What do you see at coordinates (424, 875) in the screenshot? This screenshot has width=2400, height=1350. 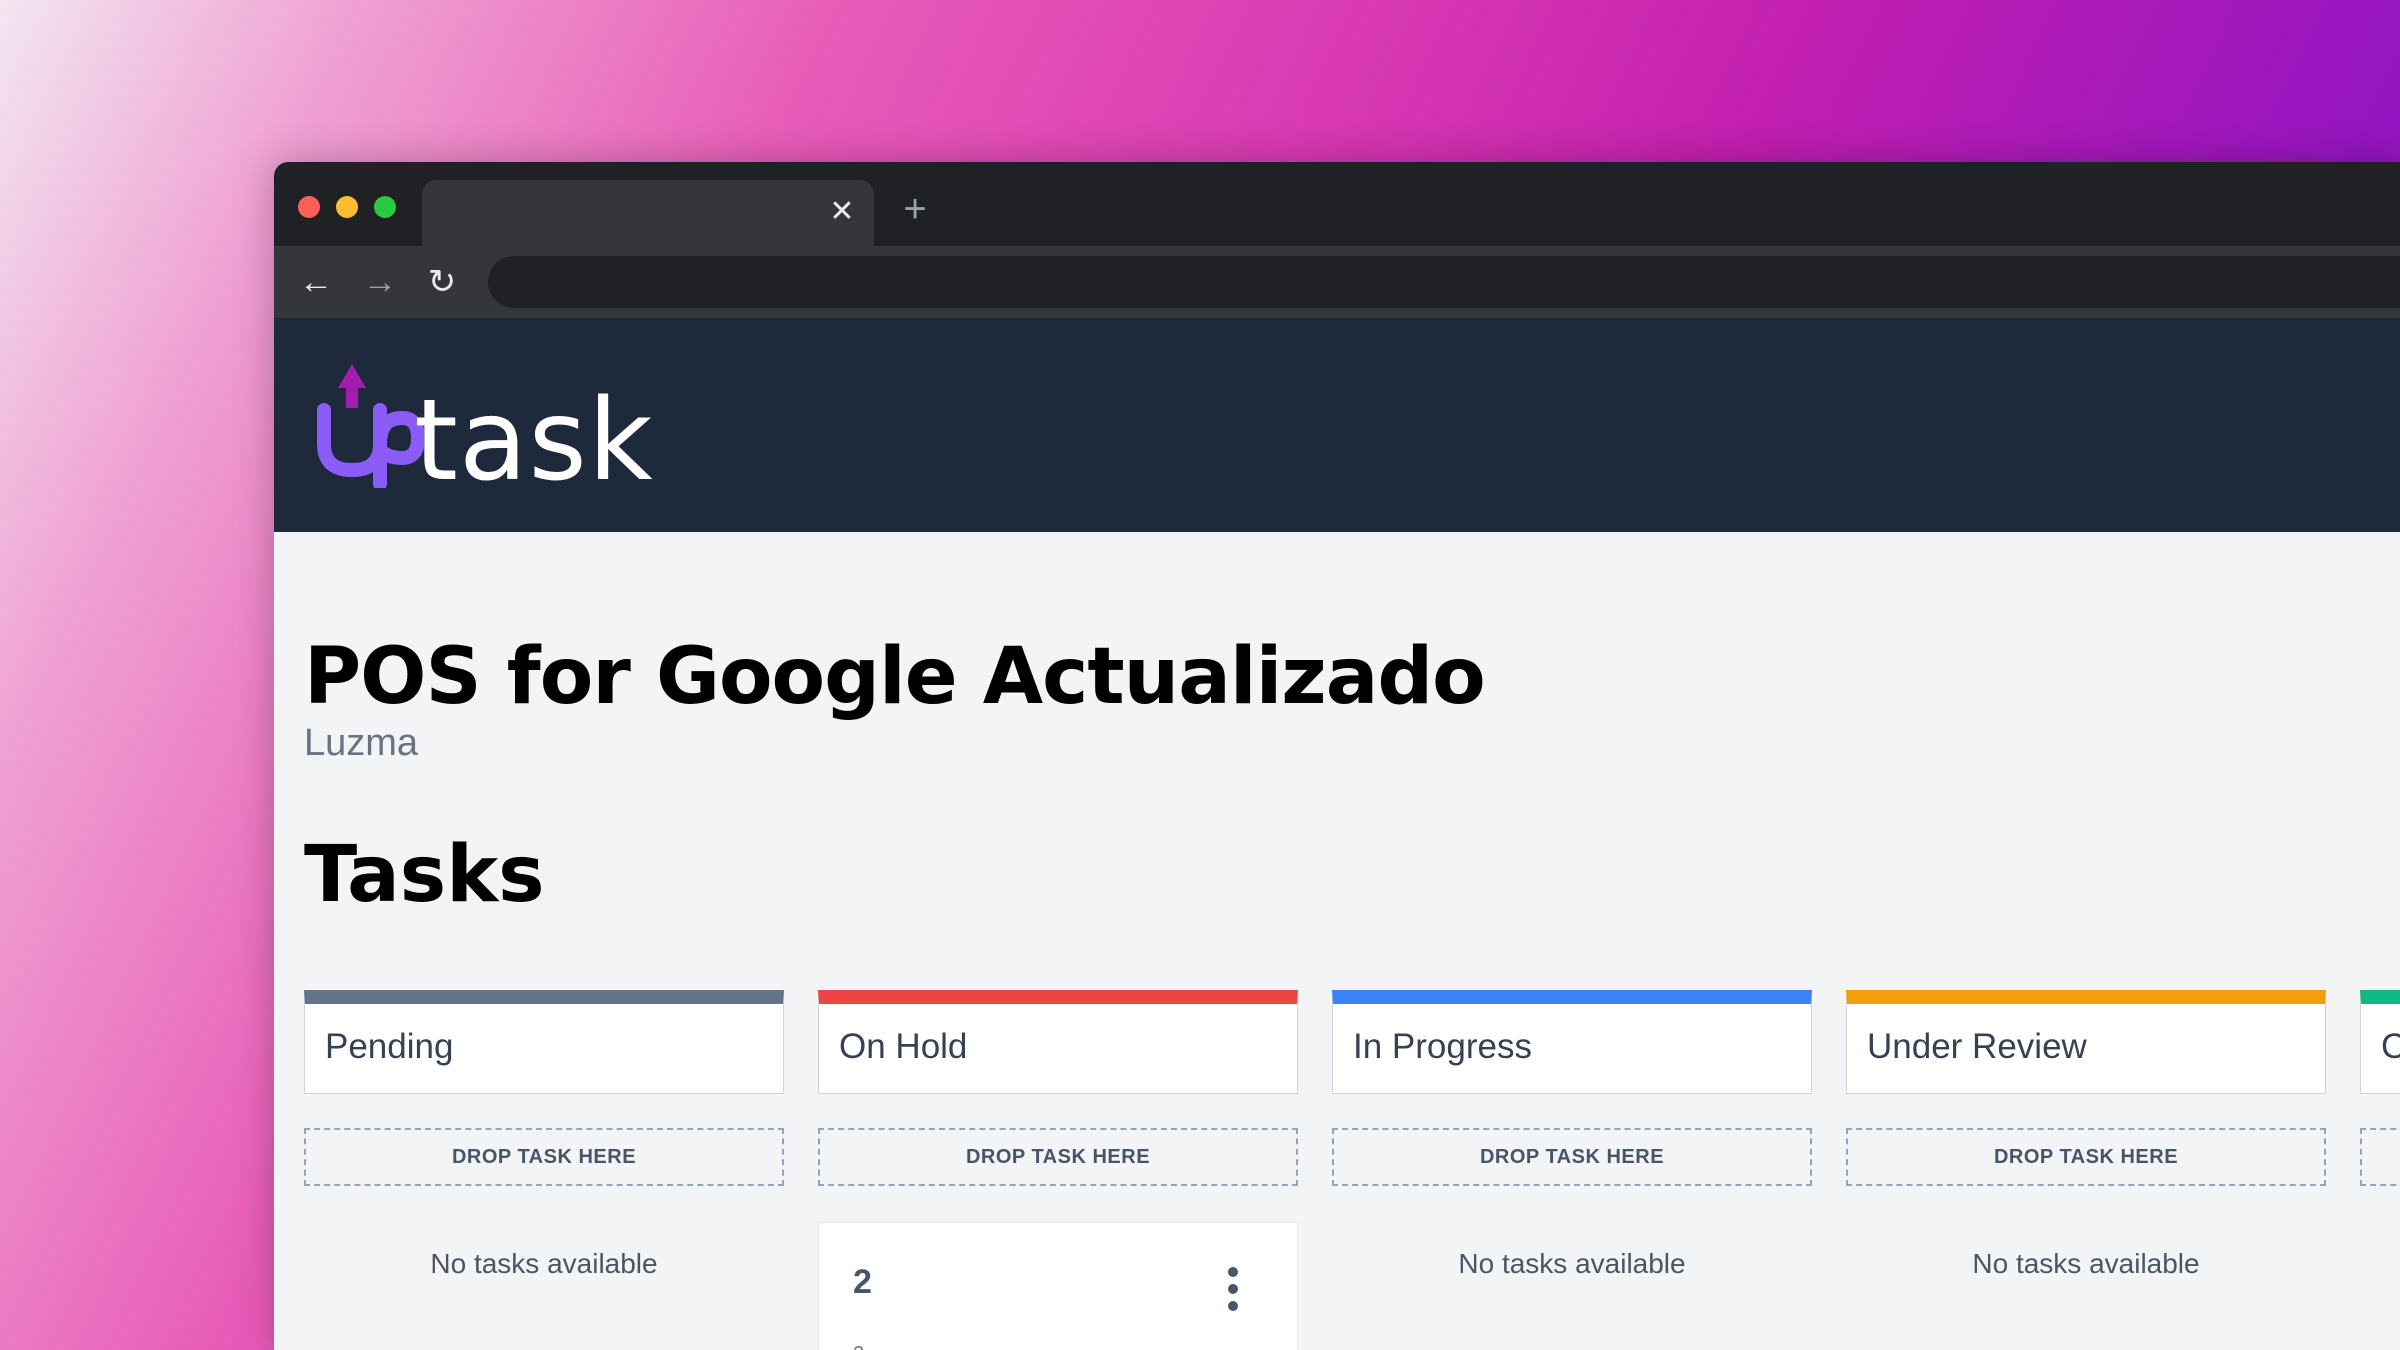 I see `tasks-heading: Tasks` at bounding box center [424, 875].